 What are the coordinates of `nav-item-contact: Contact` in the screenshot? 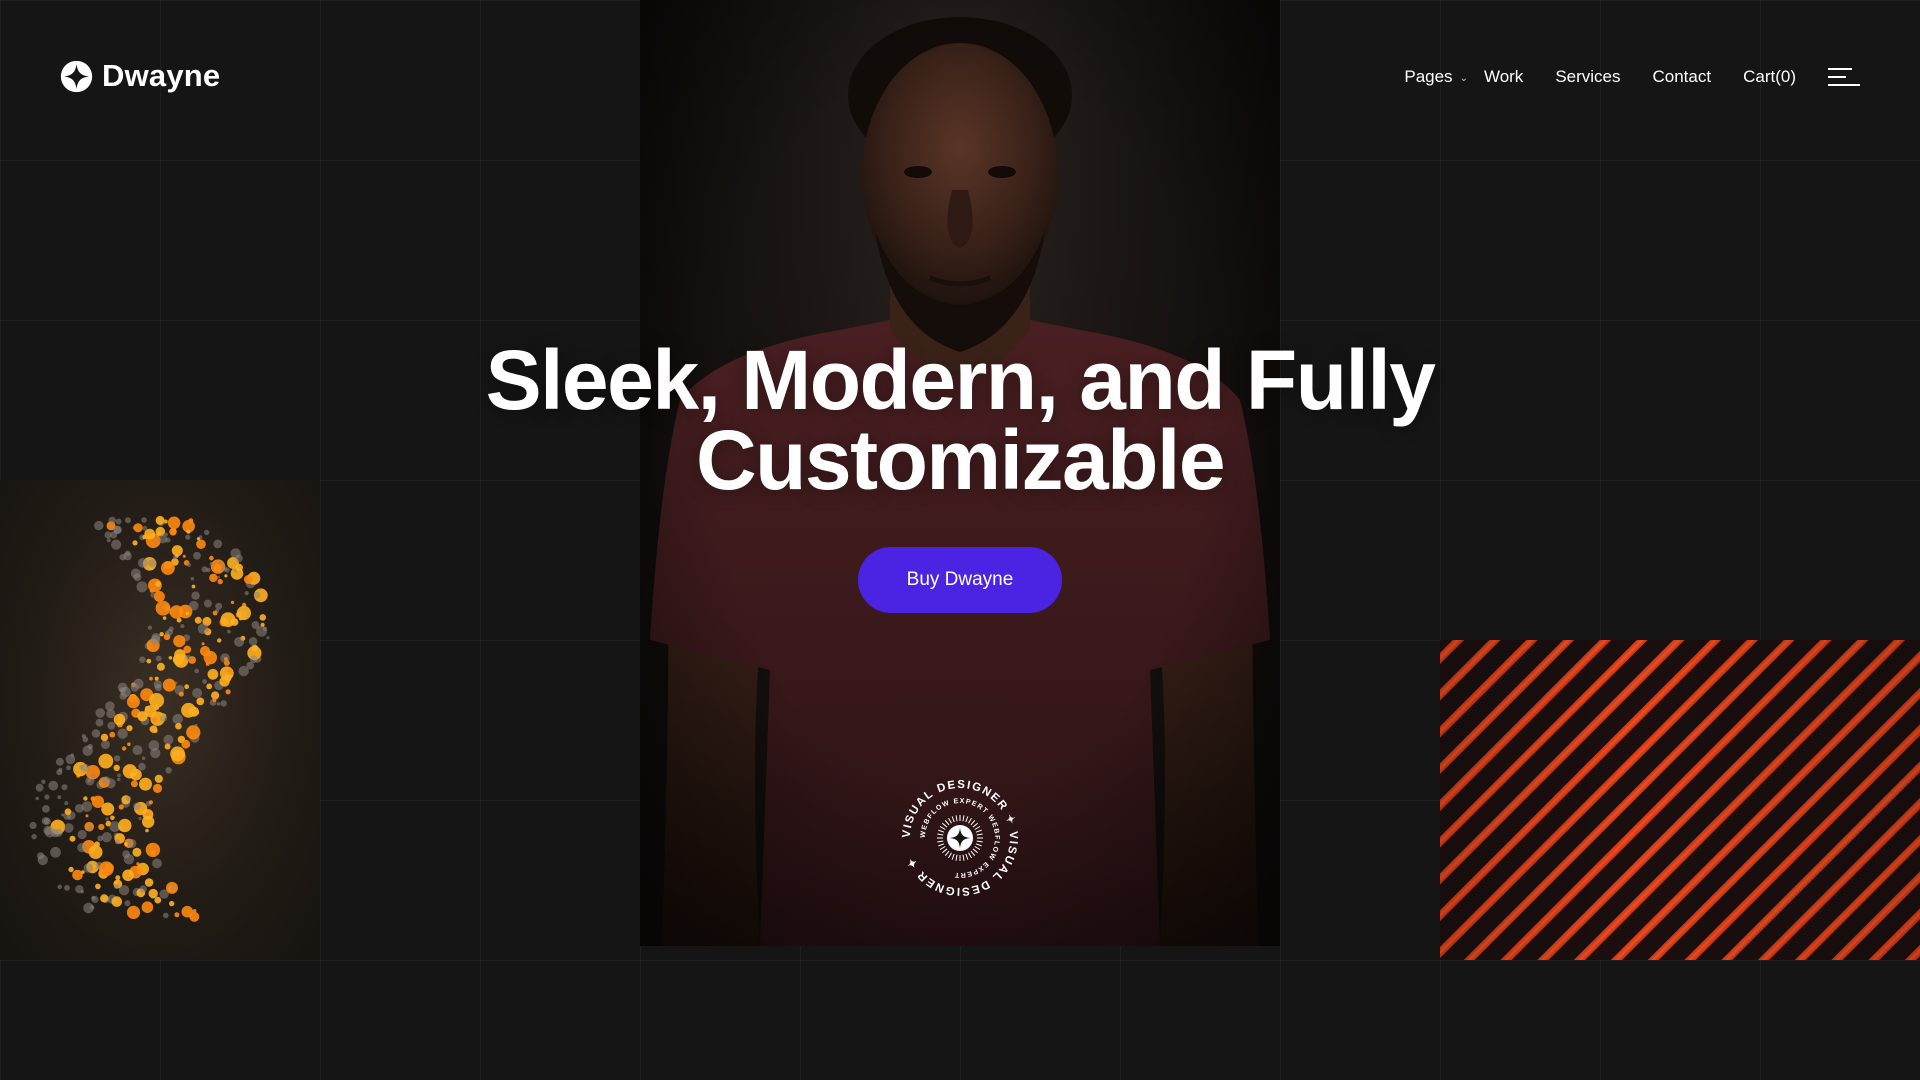 It's located at (1682, 77).